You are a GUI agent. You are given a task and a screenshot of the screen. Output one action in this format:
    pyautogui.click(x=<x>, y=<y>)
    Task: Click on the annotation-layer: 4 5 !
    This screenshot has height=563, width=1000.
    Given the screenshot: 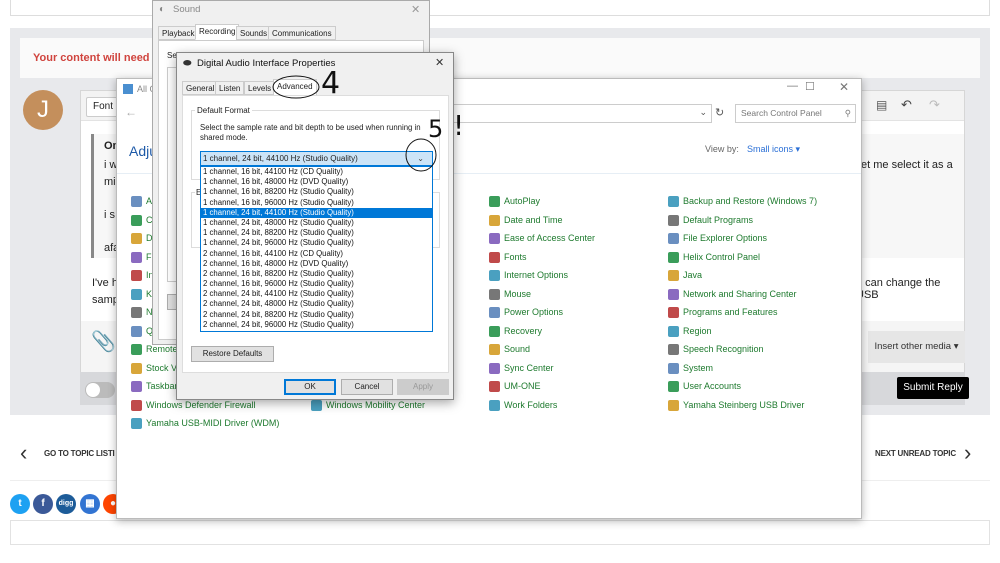 What is the action you would take?
    pyautogui.click(x=368, y=119)
    